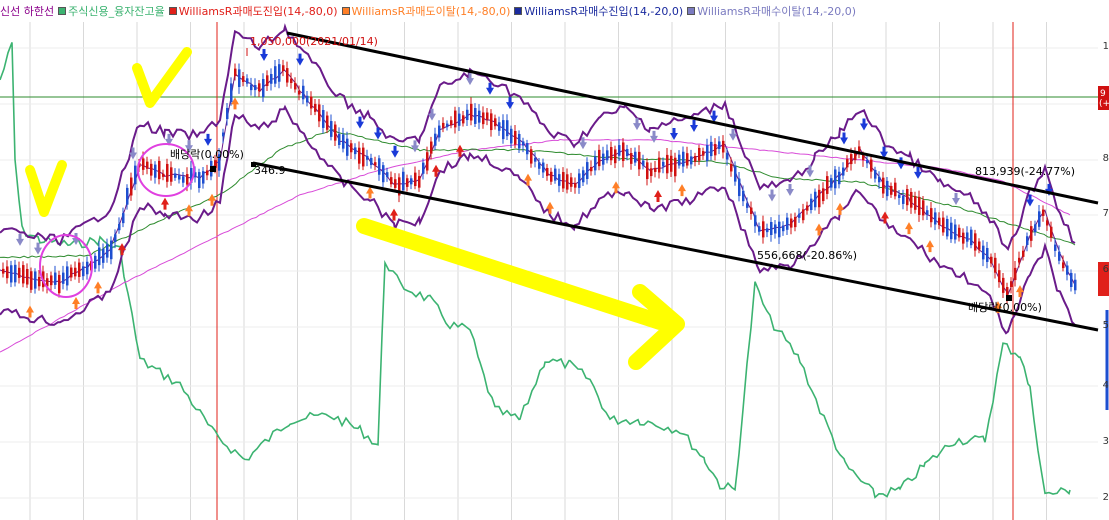  Describe the element at coordinates (111, 11) in the screenshot. I see `legend-item-credit-ratio: 주식신용_융자잔고율` at that location.